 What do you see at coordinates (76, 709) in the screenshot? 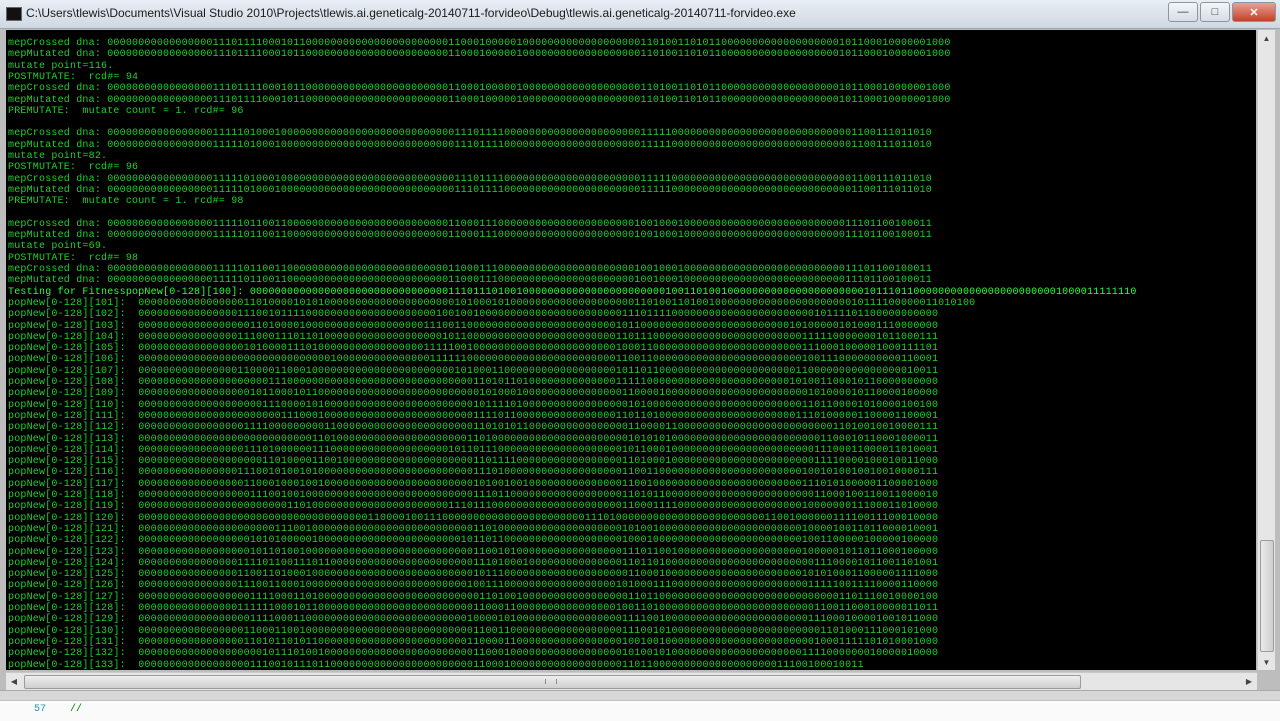
I see `code-text: //` at bounding box center [76, 709].